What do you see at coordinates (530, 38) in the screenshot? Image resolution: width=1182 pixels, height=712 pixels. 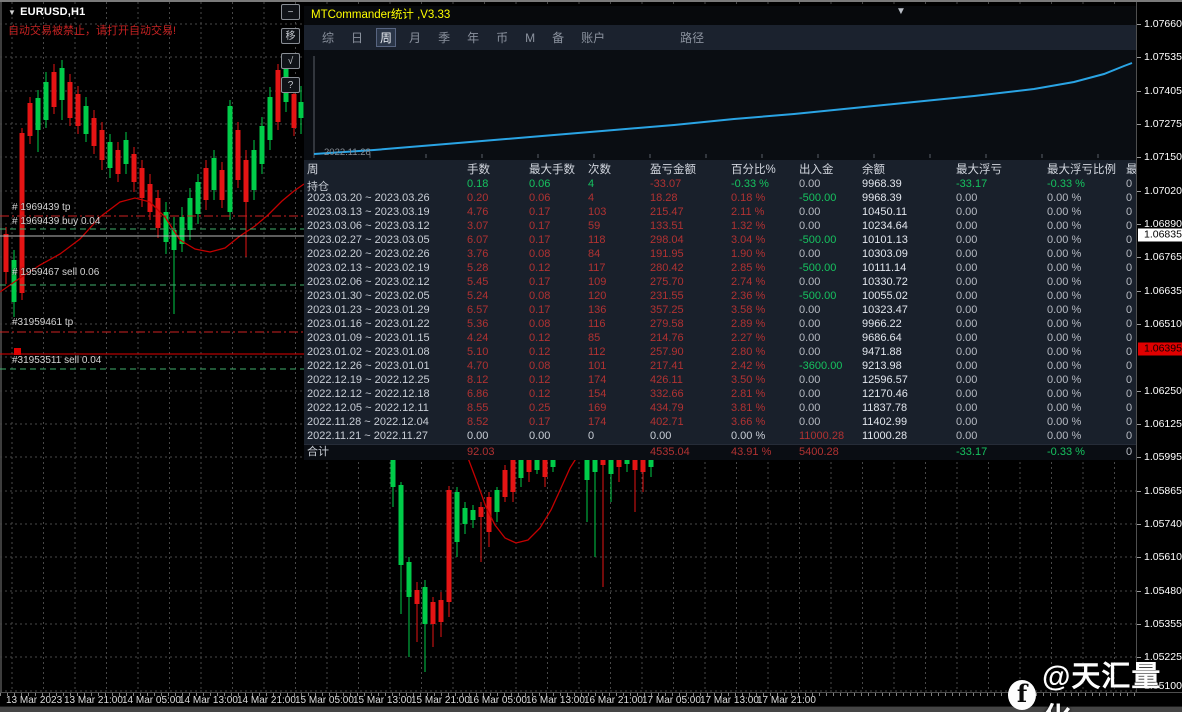 I see `menu-item-M: M` at bounding box center [530, 38].